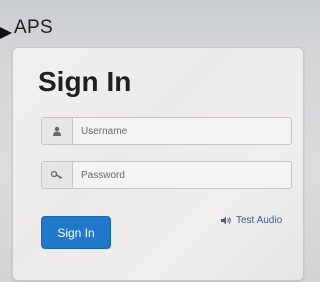 This screenshot has width=320, height=282. I want to click on password-field-group, so click(166, 175).